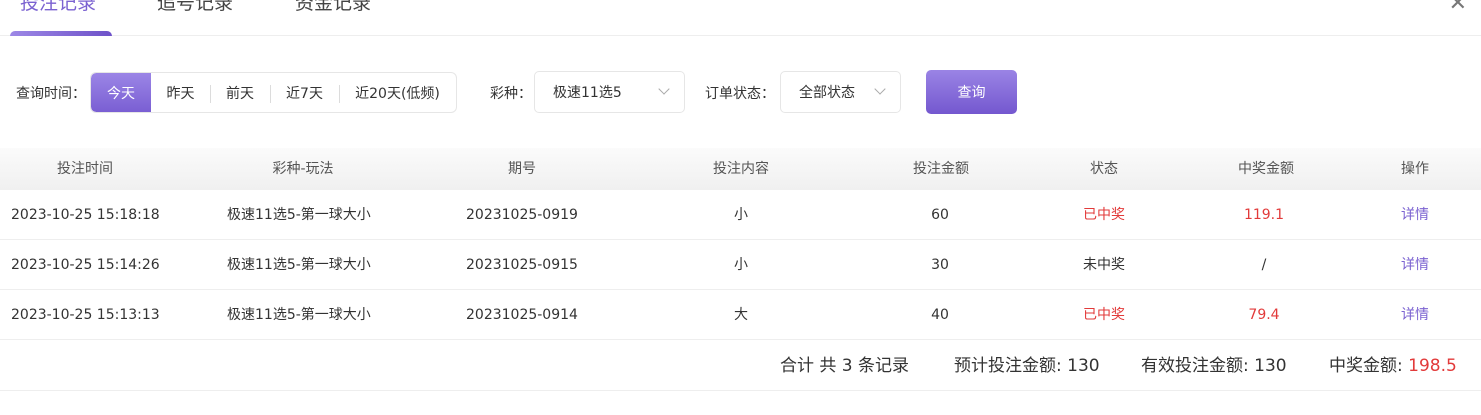  Describe the element at coordinates (85, 215) in the screenshot. I see `bet-time: 2023-10-25 15:18:18` at that location.